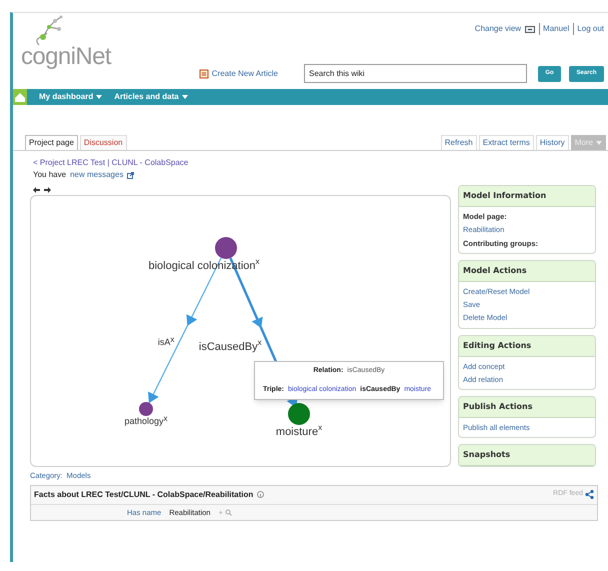  I want to click on panel-title: Snapshots, so click(527, 455).